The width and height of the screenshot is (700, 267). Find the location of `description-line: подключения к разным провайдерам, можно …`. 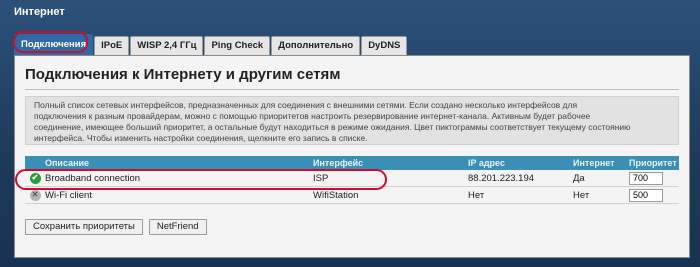

description-line: подключения к разным провайдерам, можно … is located at coordinates (312, 116).